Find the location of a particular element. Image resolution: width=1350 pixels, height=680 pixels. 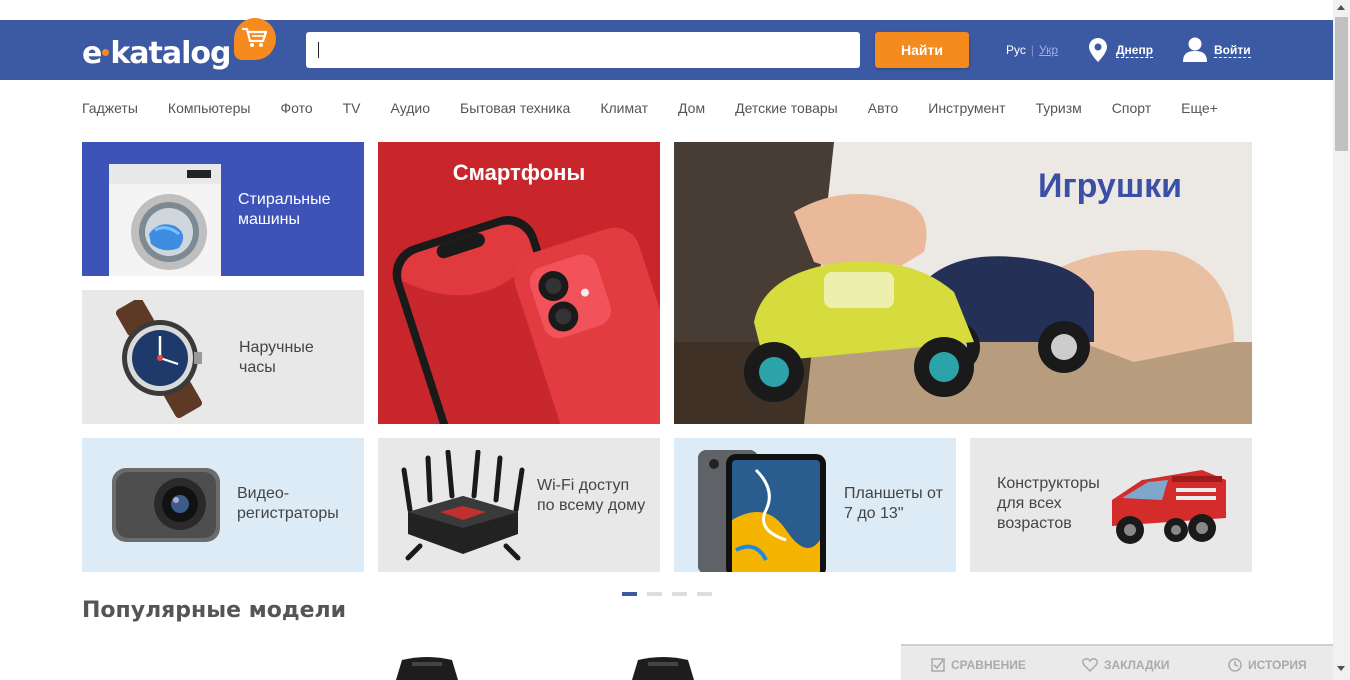

page-scrollbar is located at coordinates (1341, 340).